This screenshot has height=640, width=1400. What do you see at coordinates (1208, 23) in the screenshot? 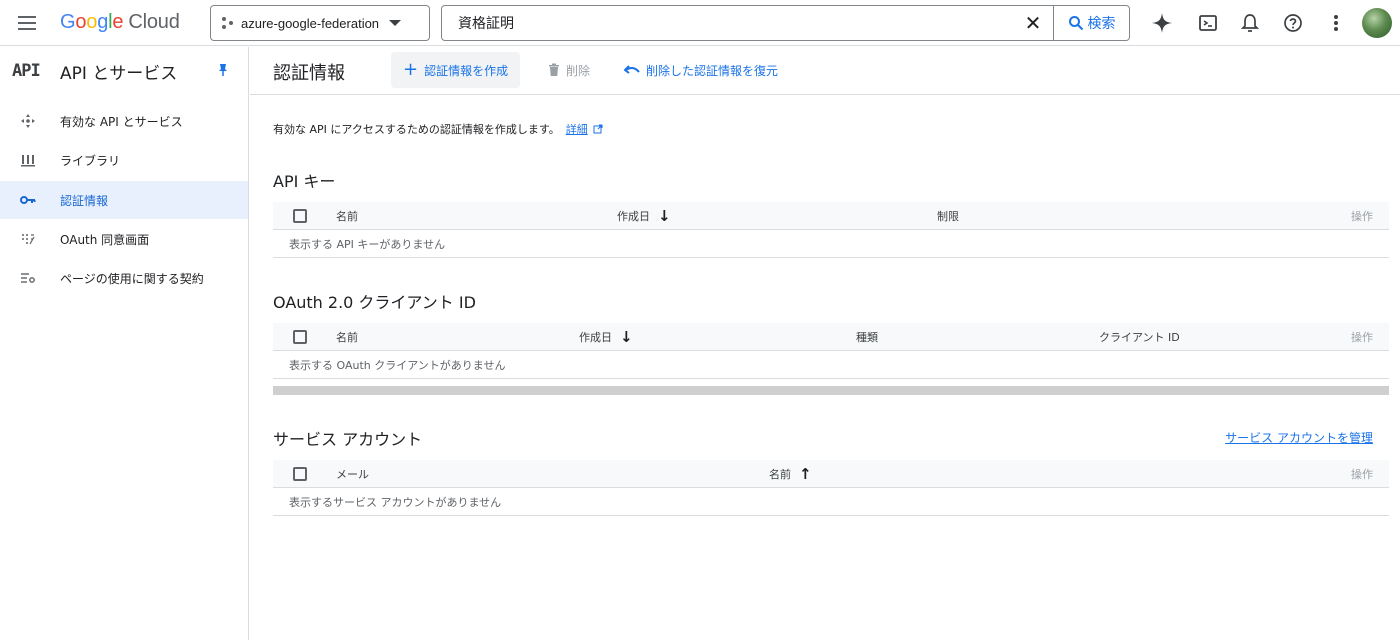
I see `cloud-shell-icon` at bounding box center [1208, 23].